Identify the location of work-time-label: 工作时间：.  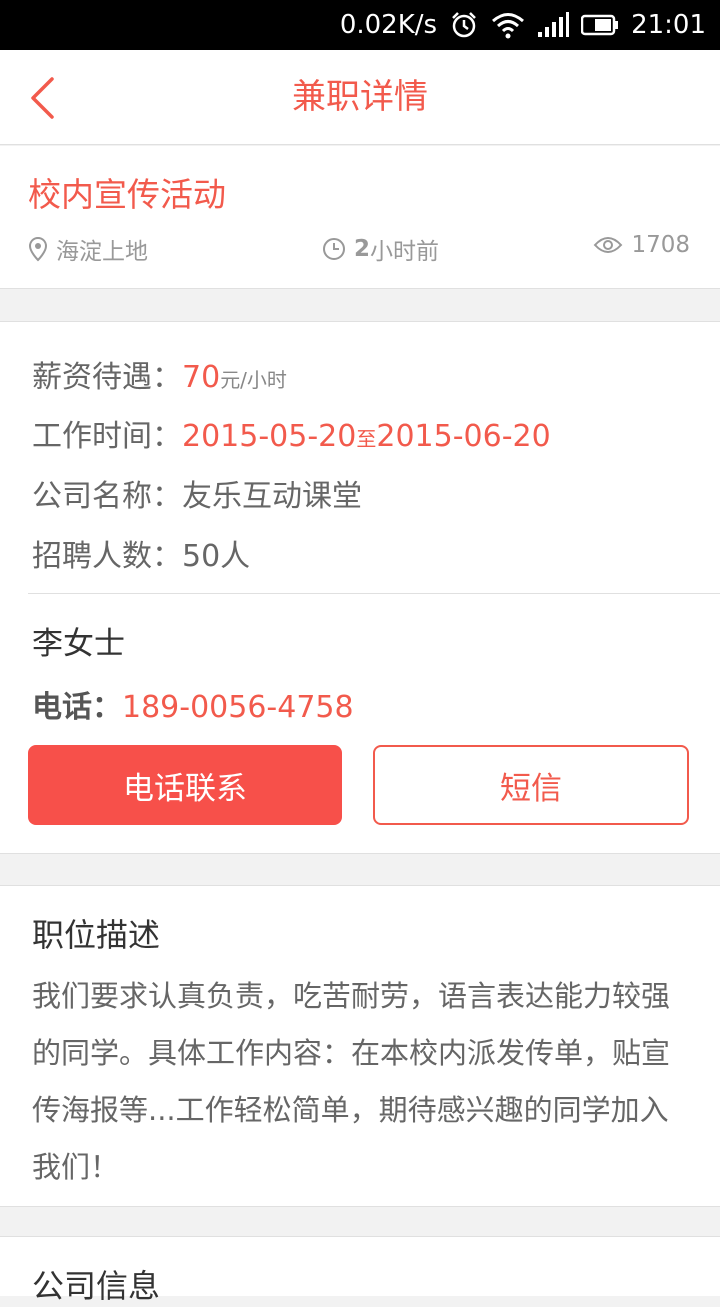
(107, 436).